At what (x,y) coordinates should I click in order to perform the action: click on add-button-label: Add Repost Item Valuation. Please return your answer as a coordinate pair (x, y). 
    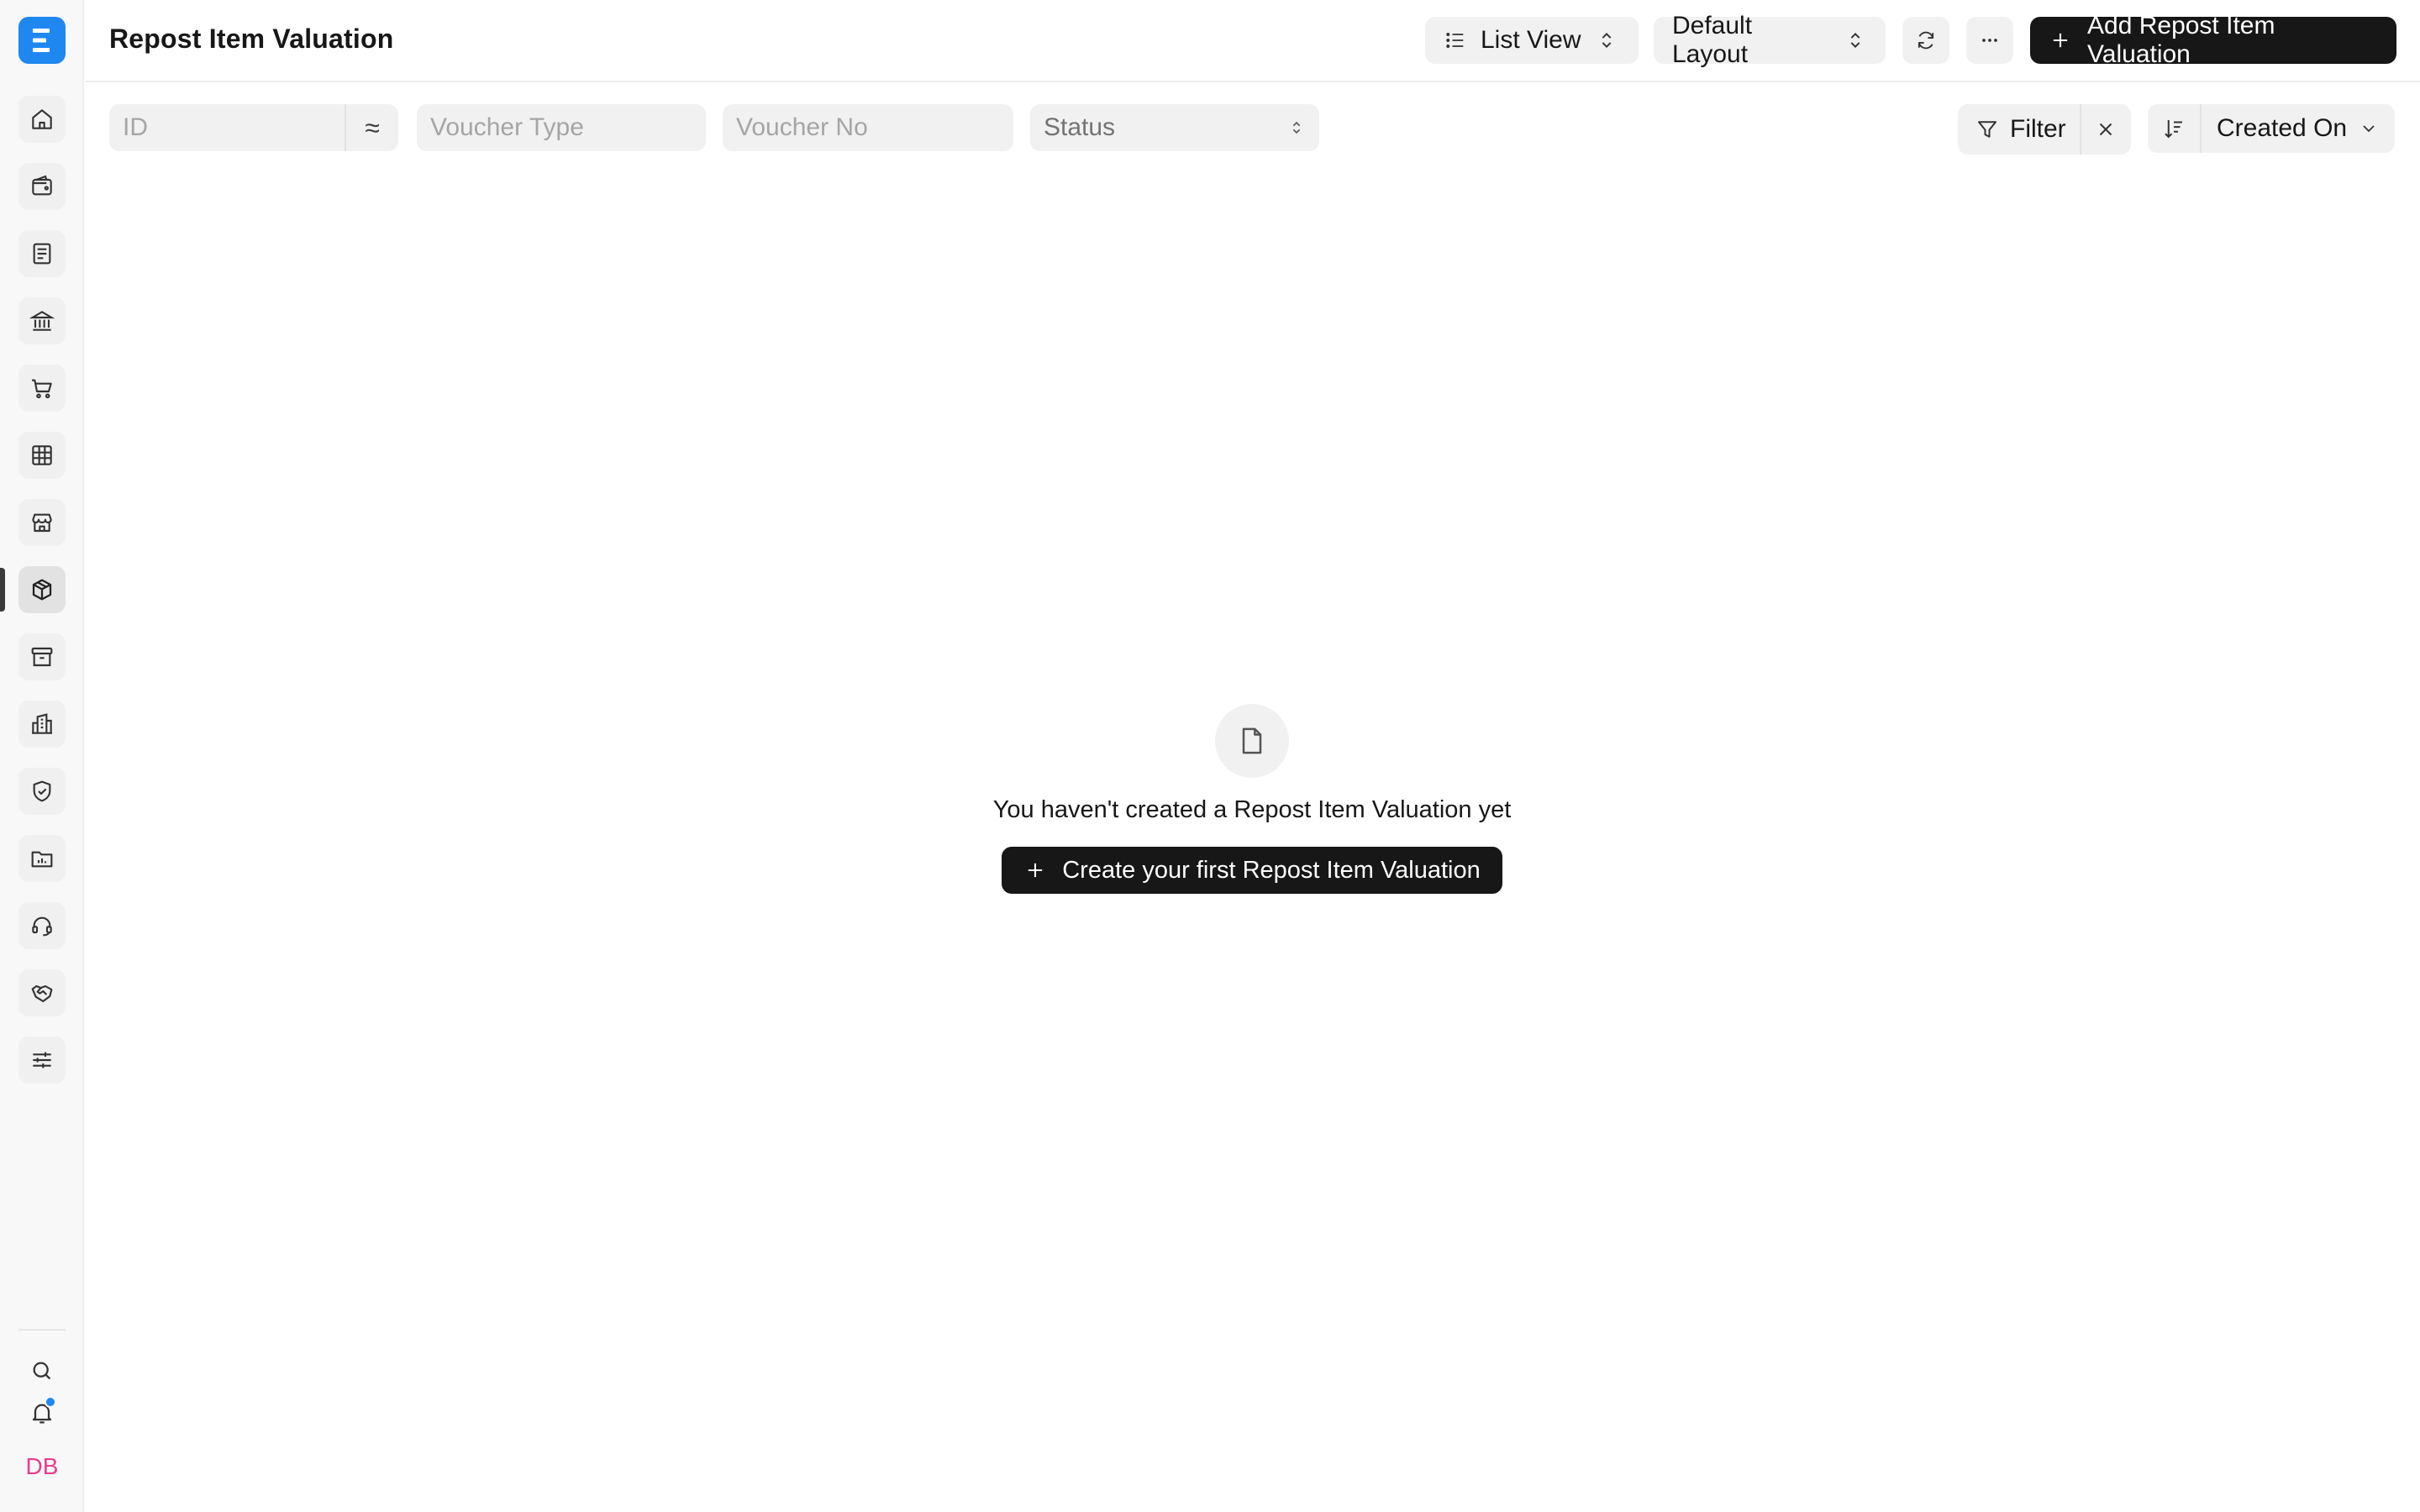
    Looking at the image, I should click on (2181, 40).